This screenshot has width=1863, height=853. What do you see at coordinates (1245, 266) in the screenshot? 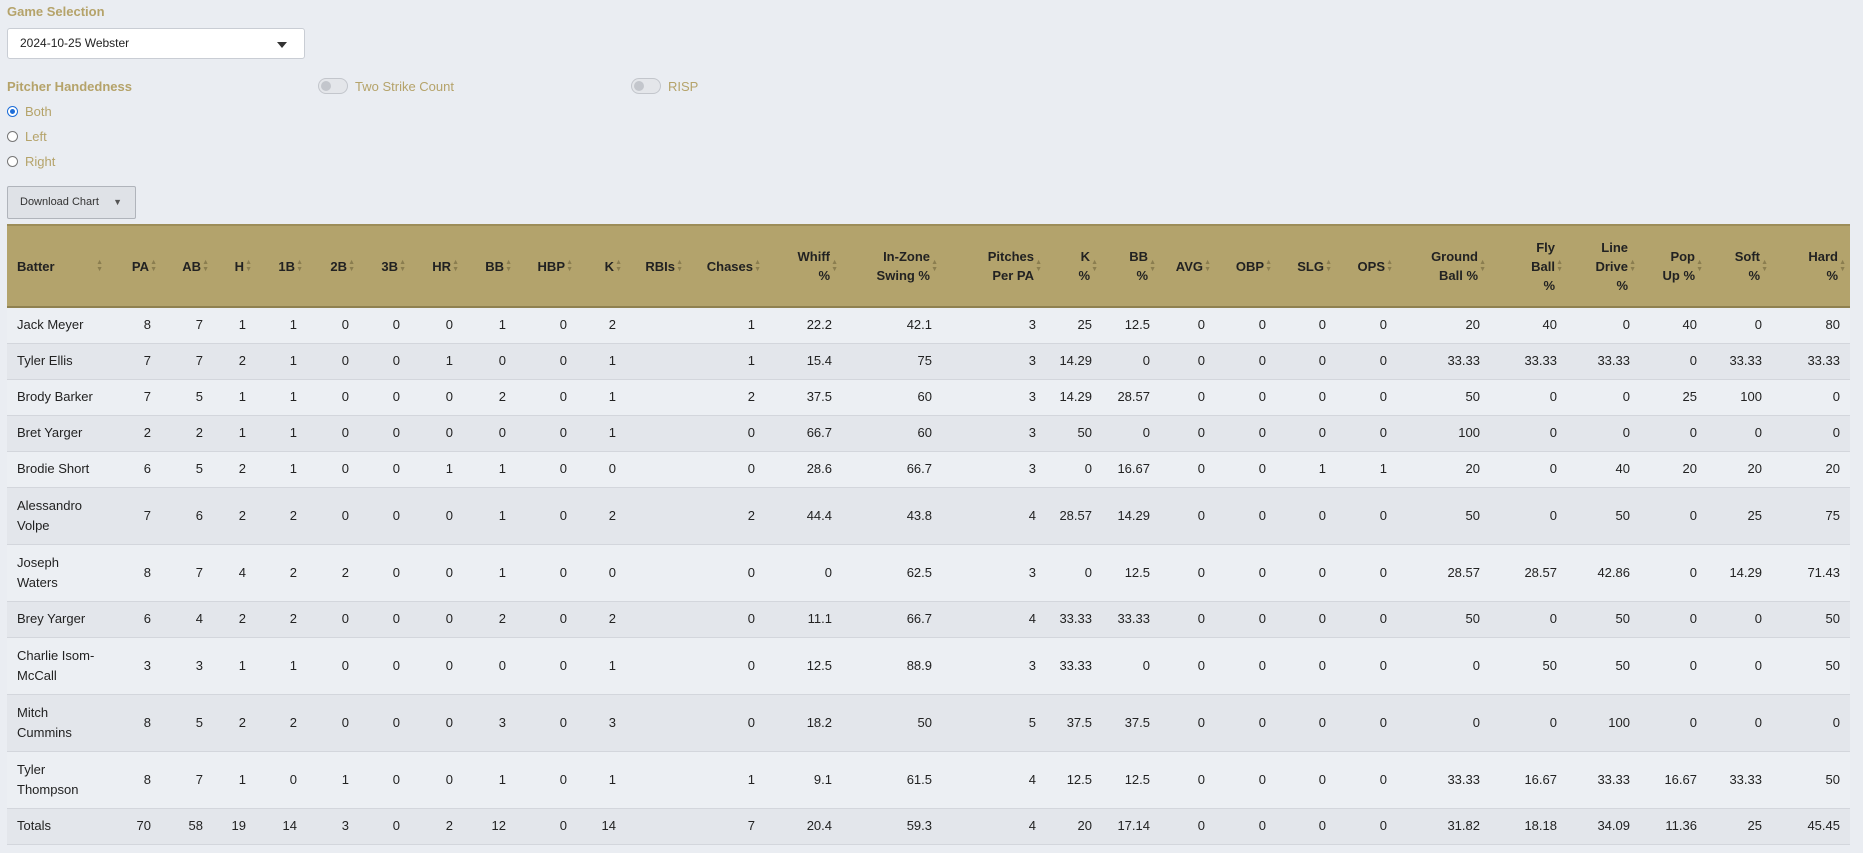
I see `column-header: OBP ▲ ▼` at bounding box center [1245, 266].